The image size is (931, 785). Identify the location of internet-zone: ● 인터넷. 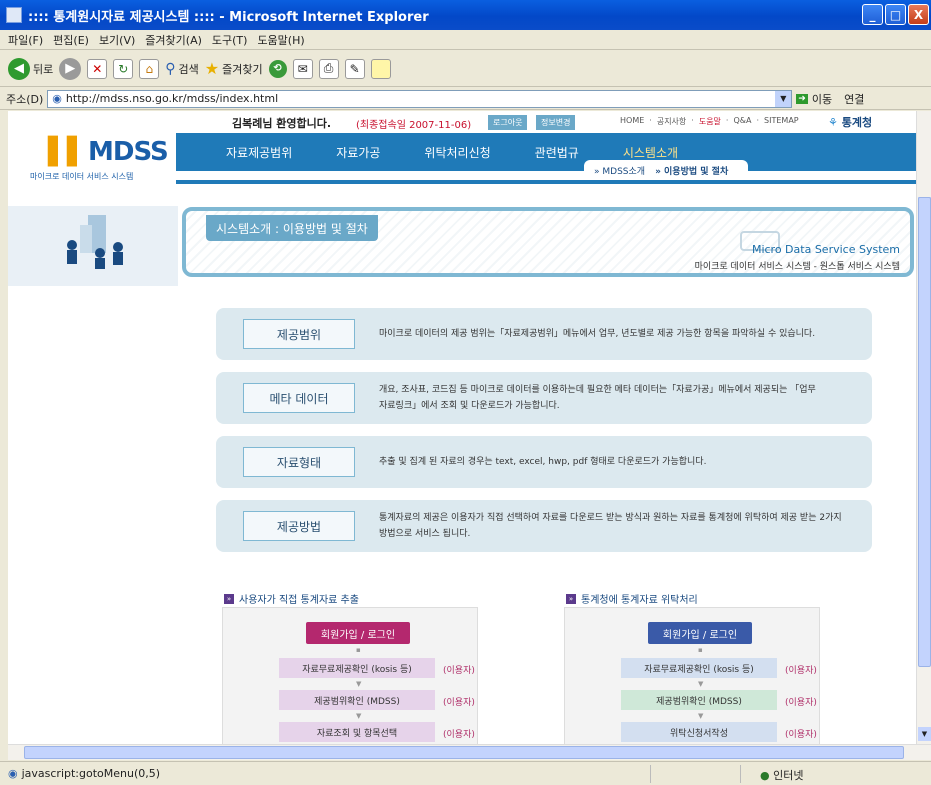
(781, 775).